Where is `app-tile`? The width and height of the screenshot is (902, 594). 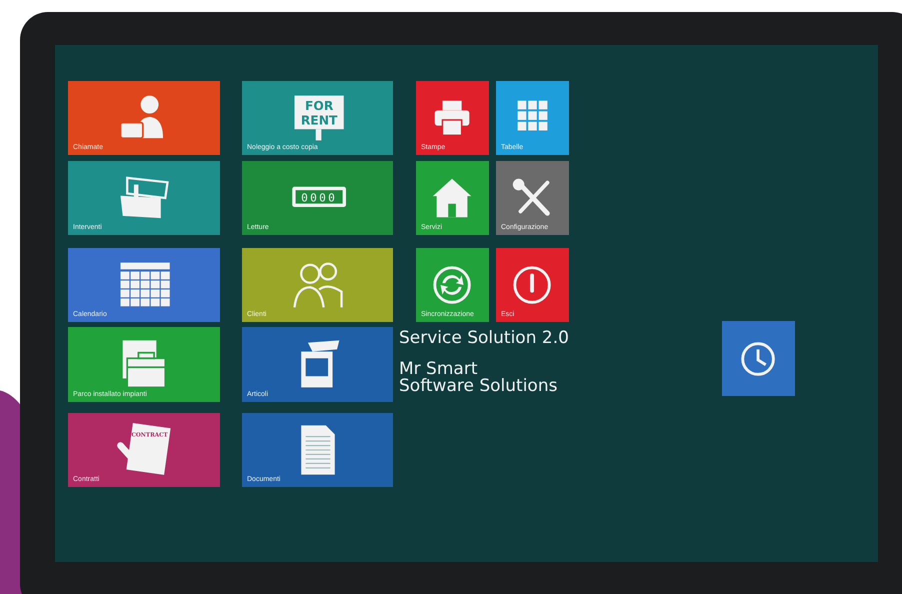
app-tile is located at coordinates (758, 358).